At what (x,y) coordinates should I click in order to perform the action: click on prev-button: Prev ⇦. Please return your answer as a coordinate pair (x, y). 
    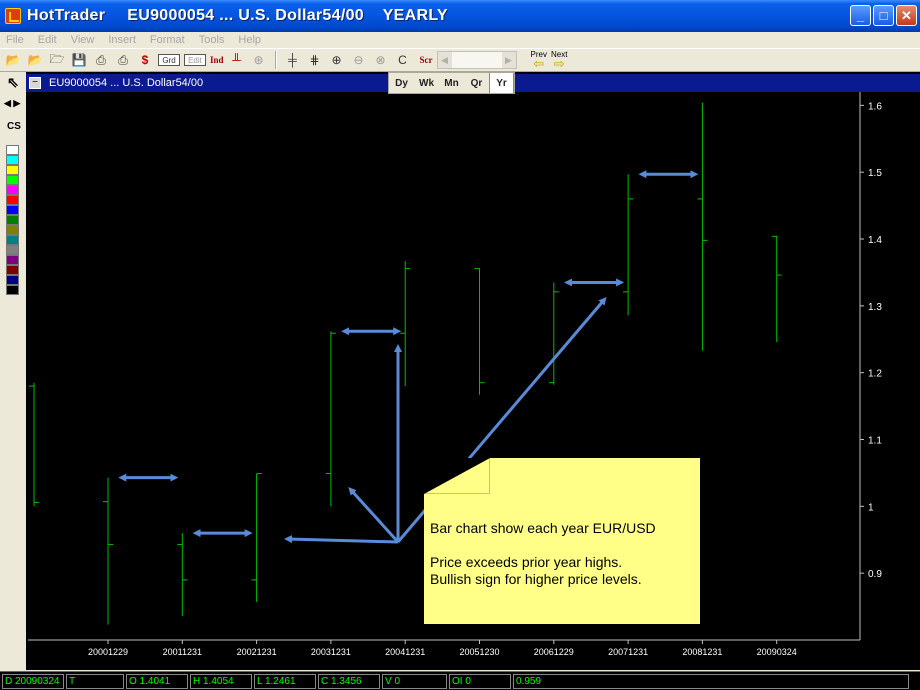
    Looking at the image, I should click on (539, 61).